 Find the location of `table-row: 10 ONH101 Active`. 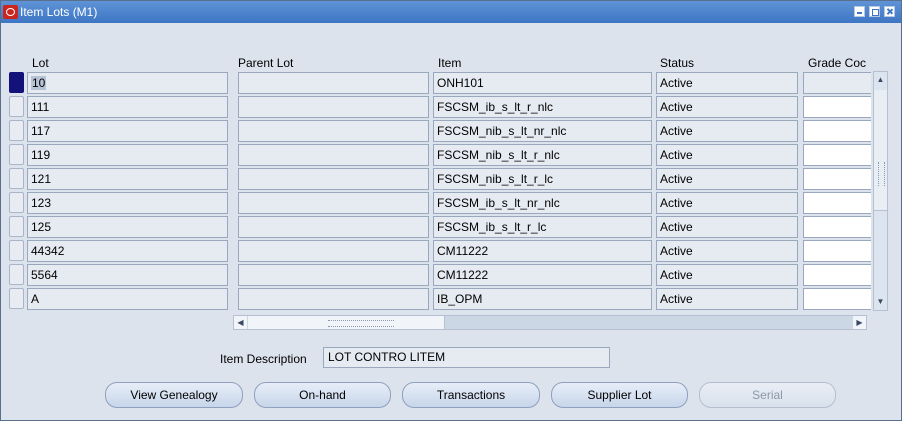

table-row: 10 ONH101 Active is located at coordinates (436, 83).